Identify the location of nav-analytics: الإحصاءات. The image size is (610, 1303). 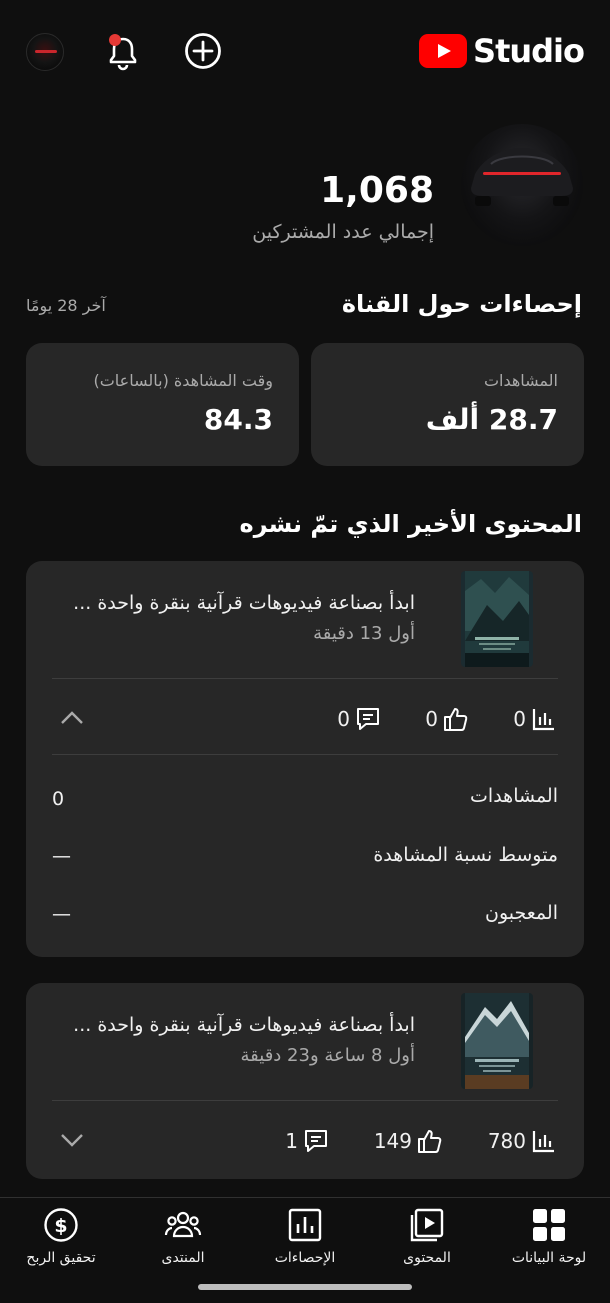
(305, 1241).